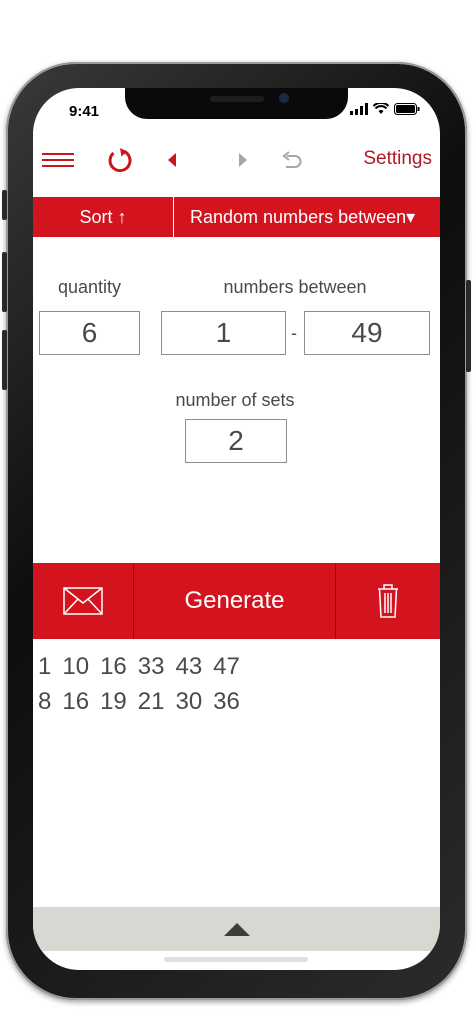 Image resolution: width=473 pixels, height=1024 pixels. I want to click on battery-icon, so click(407, 109).